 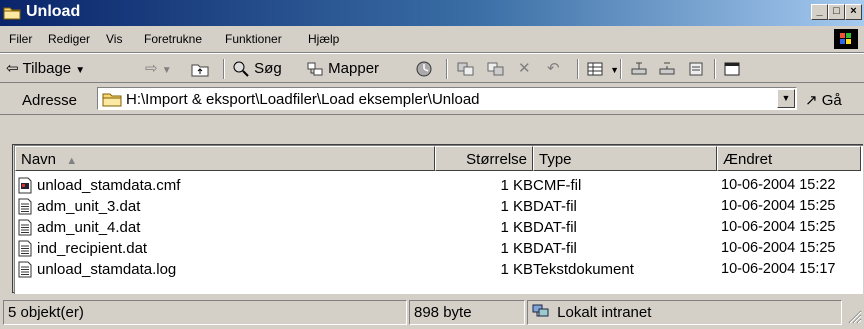 I want to click on menu-file: Filer, so click(x=20, y=39).